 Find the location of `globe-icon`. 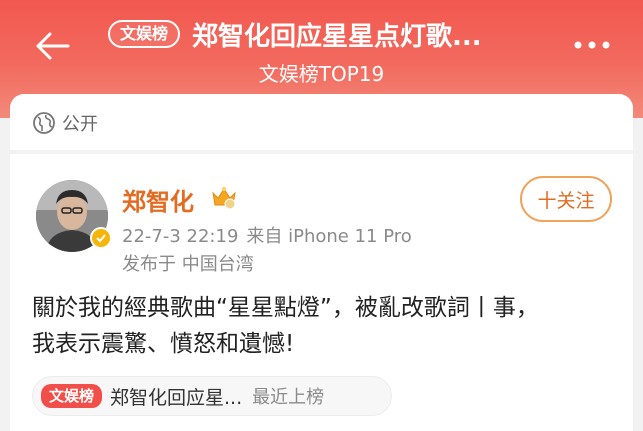

globe-icon is located at coordinates (44, 123).